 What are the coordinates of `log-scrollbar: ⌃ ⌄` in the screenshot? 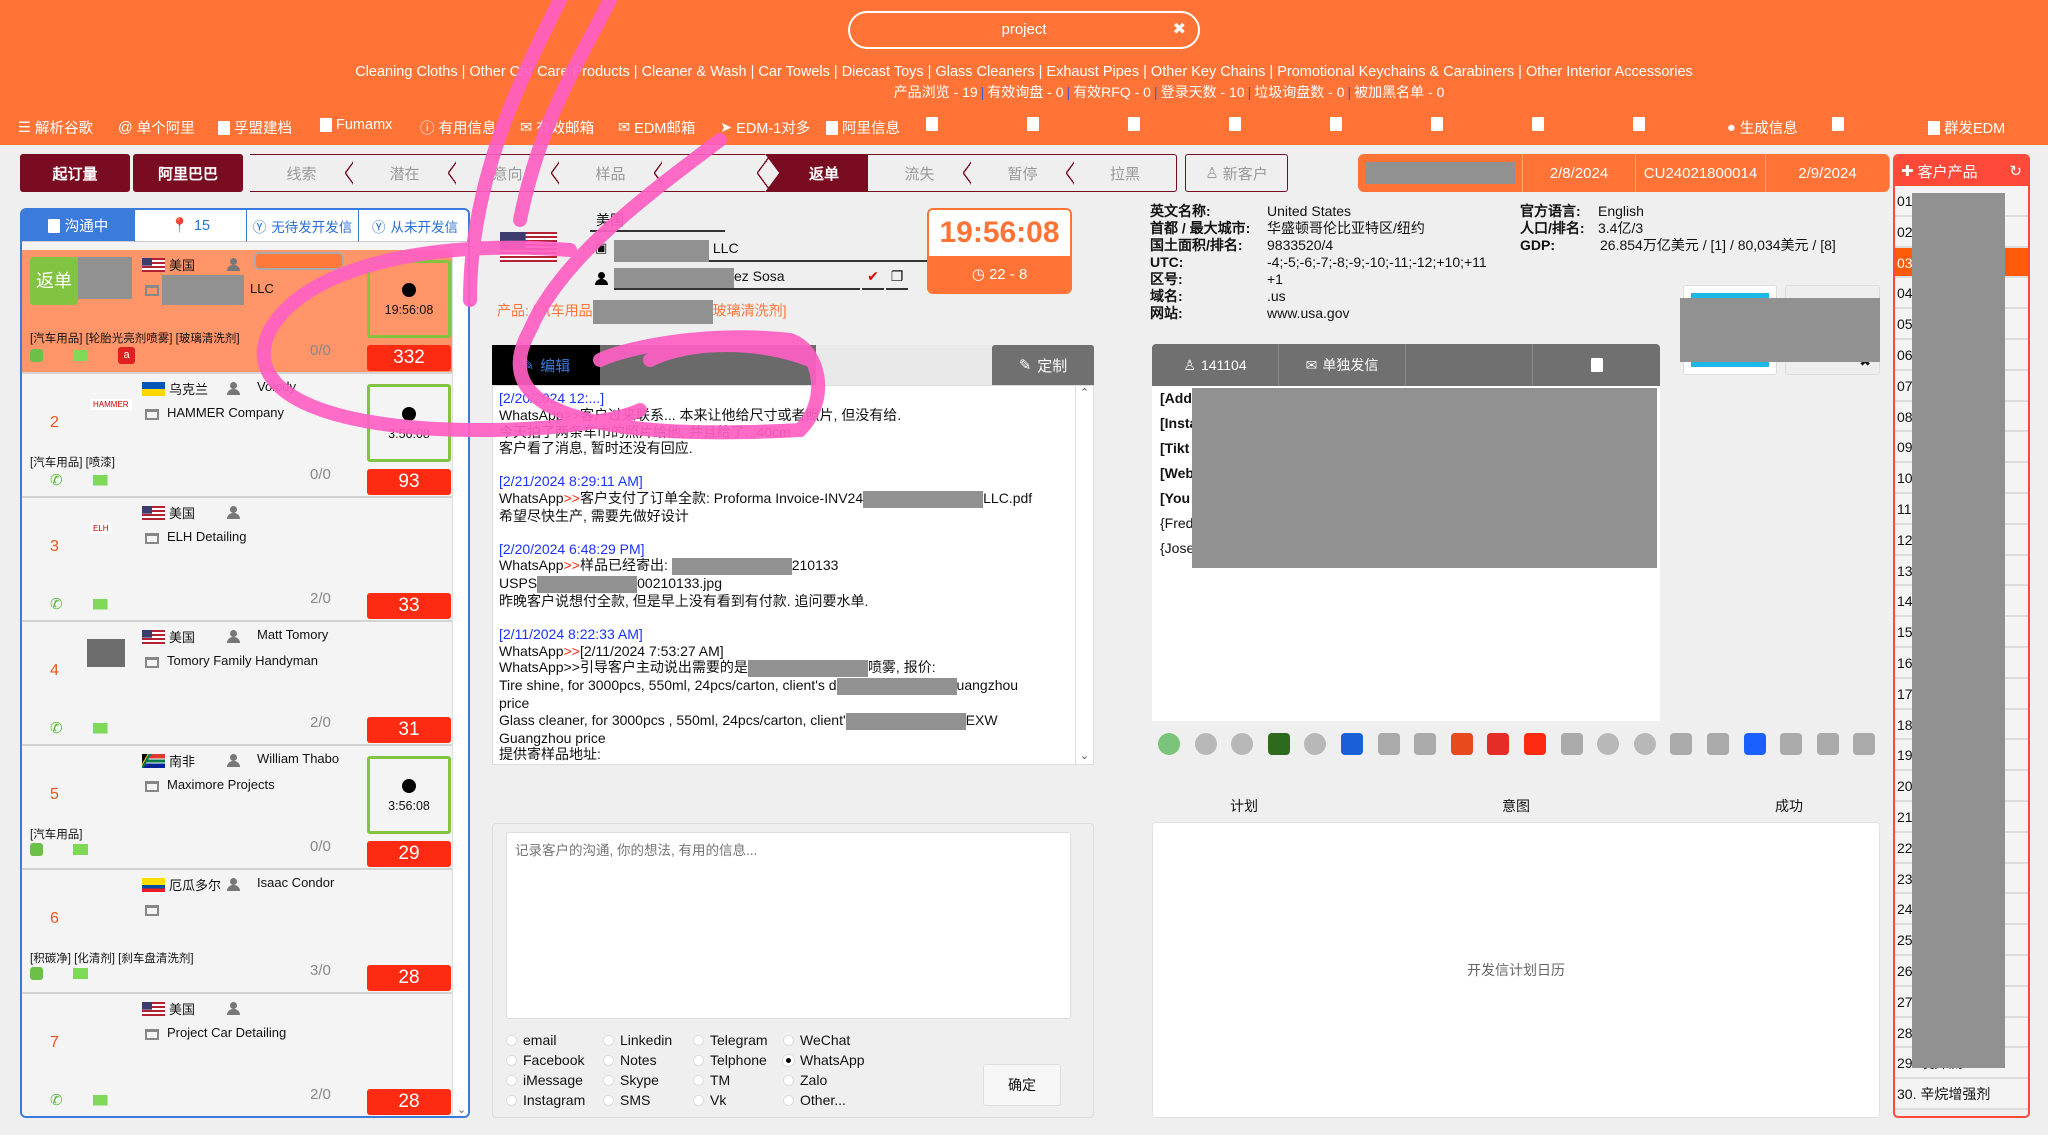 It's located at (1084, 575).